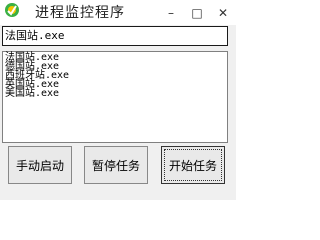 This screenshot has height=240, width=320. Describe the element at coordinates (223, 12) in the screenshot. I see `close-button: ✕` at that location.